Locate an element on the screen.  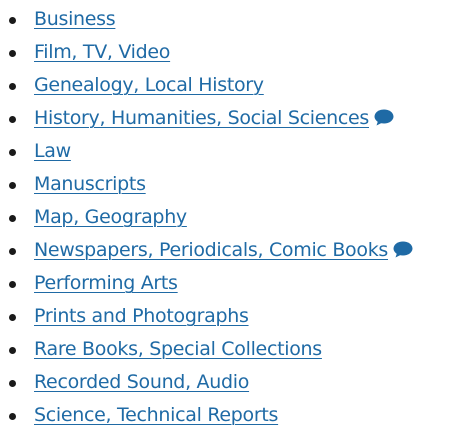
topic-link-manuscripts: Manuscripts is located at coordinates (90, 184).